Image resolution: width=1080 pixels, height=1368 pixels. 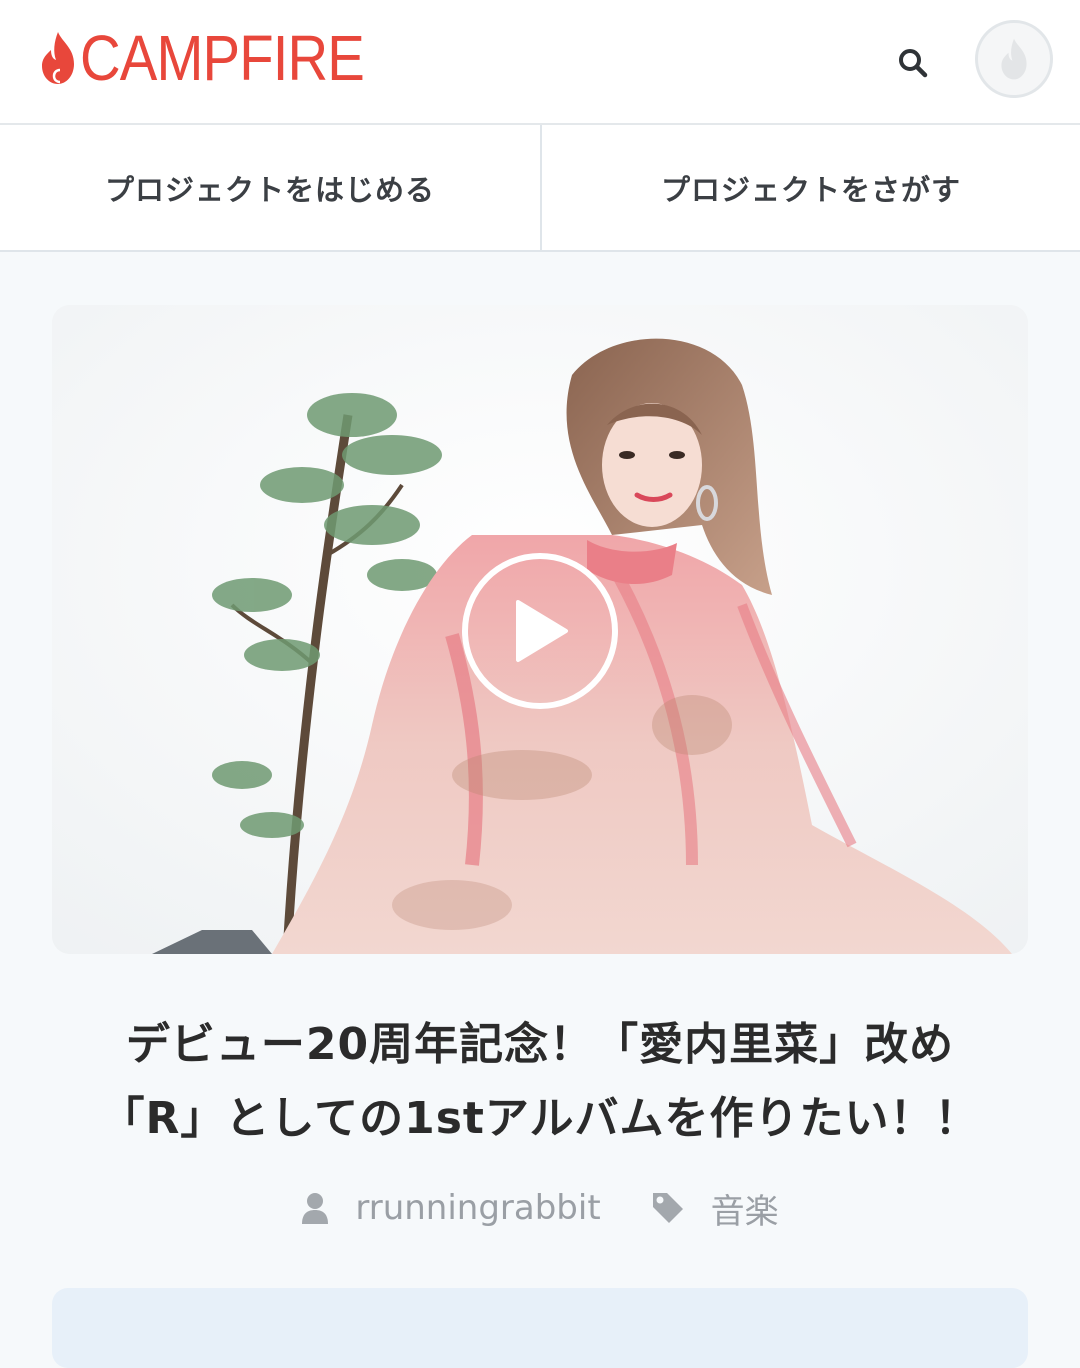 I want to click on play-button, so click(x=540, y=631).